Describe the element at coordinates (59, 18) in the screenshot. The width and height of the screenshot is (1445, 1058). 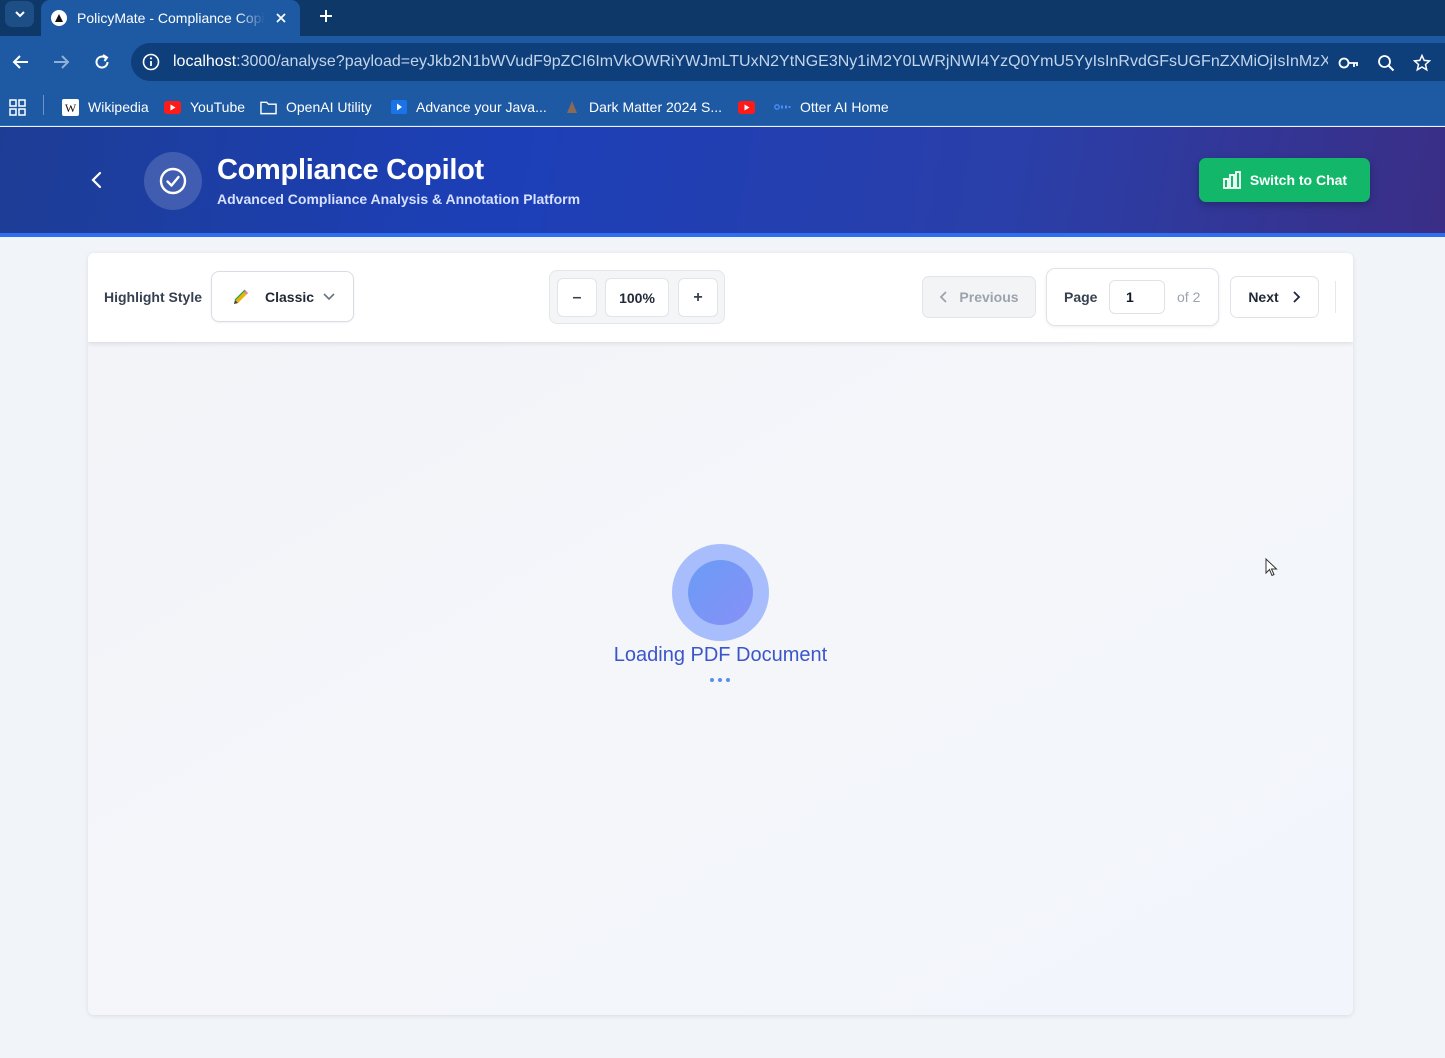
I see `nextjs-favicon-icon` at that location.